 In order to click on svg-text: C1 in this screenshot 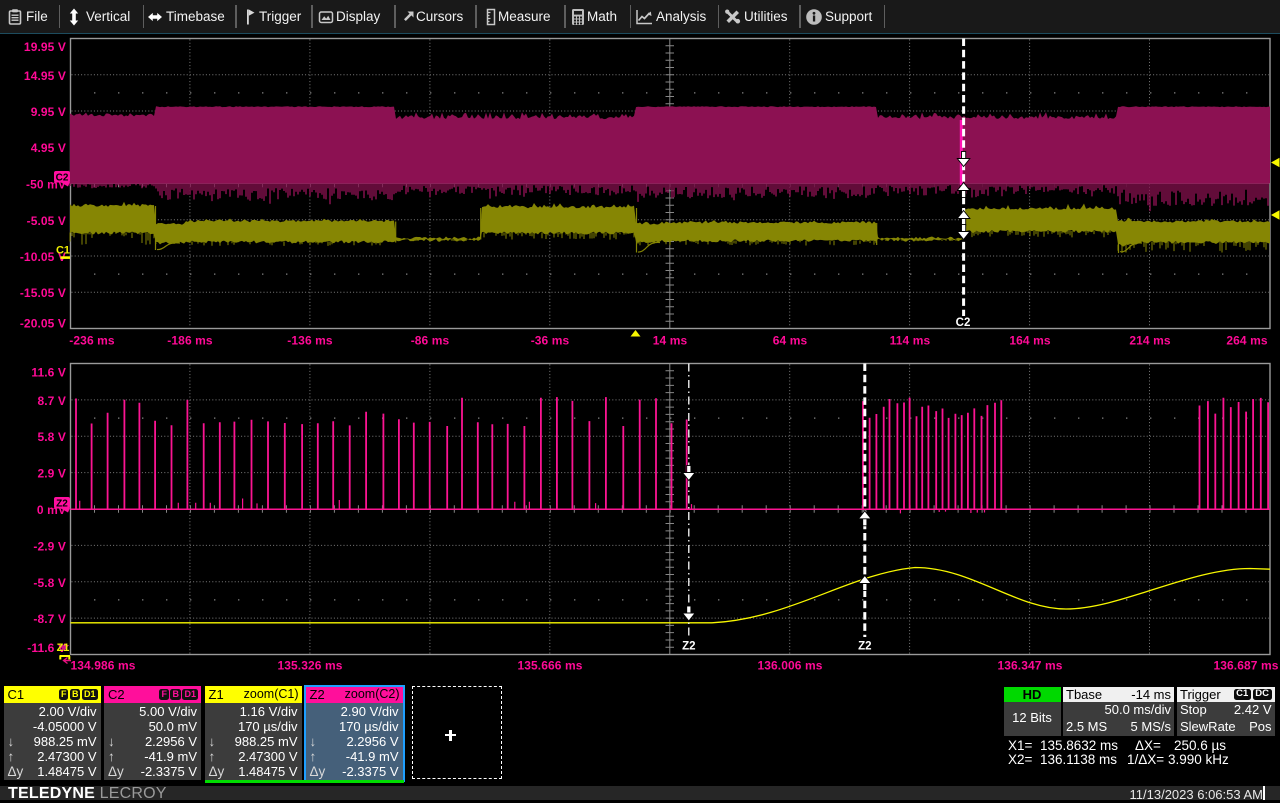, I will do `click(63, 251)`.